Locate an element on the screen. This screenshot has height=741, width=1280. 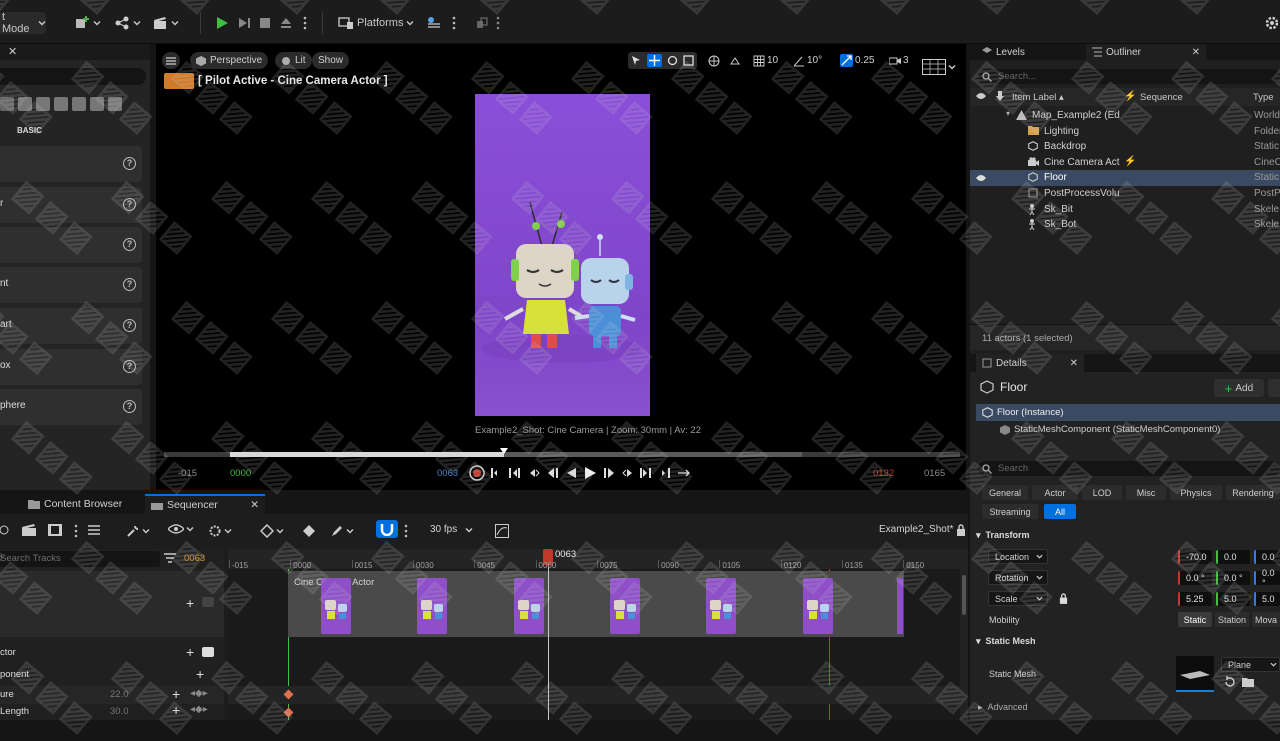
mode-selector: t Mode is located at coordinates (23, 23).